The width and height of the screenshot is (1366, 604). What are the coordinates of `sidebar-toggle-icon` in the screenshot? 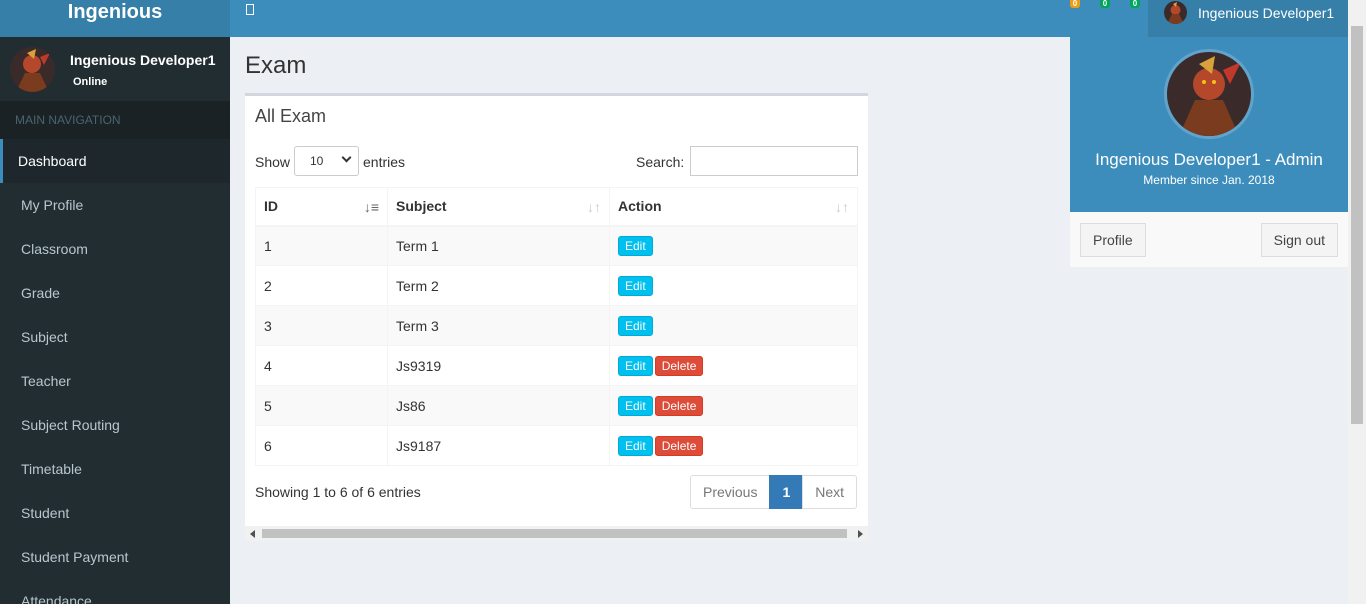 It's located at (250, 9).